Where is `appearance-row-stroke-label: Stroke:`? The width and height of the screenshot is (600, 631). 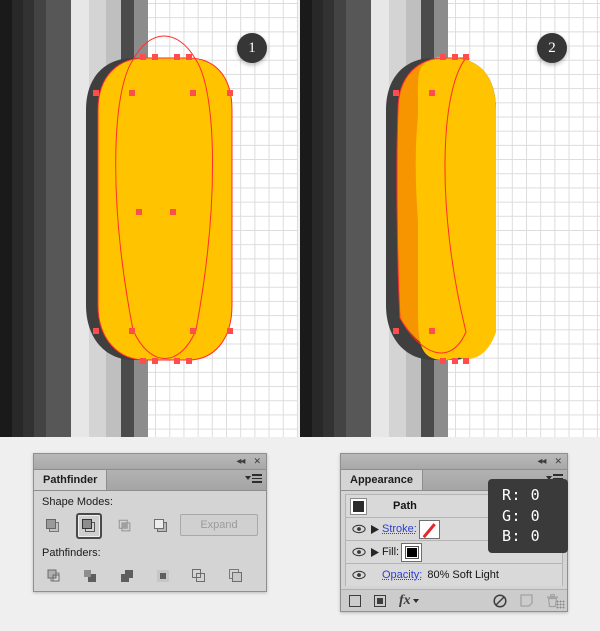 appearance-row-stroke-label: Stroke: is located at coordinates (399, 529).